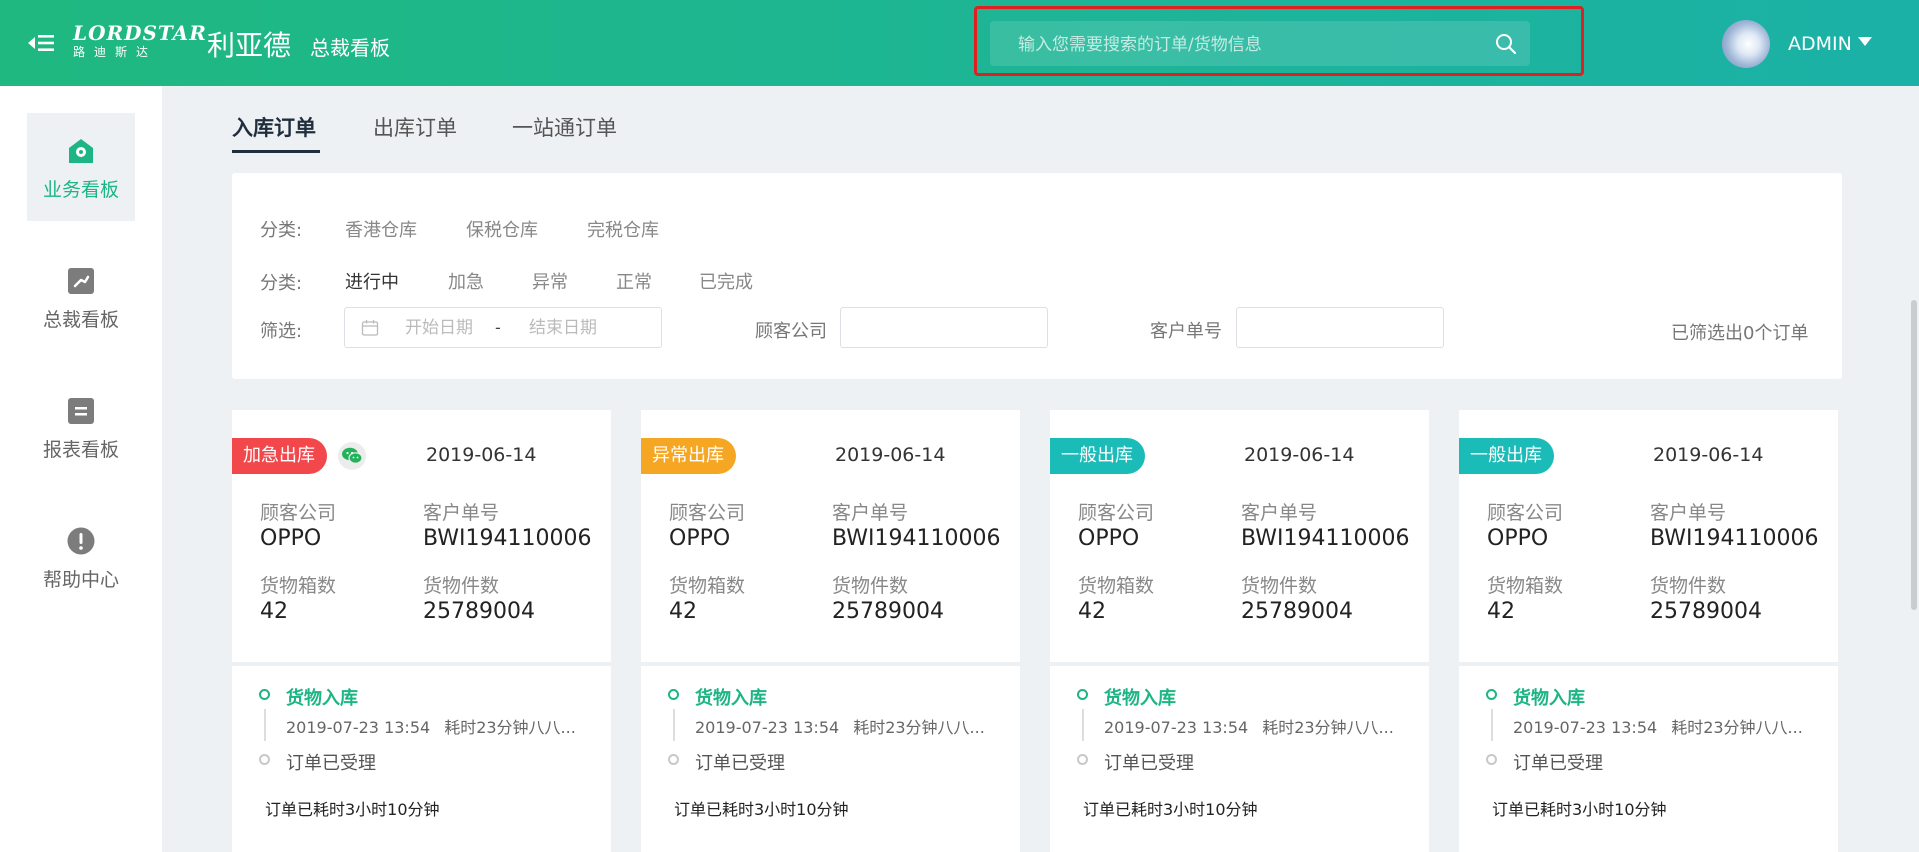  Describe the element at coordinates (502, 229) in the screenshot. I see `filter-option-bonded-warehouse: 保税仓库` at that location.